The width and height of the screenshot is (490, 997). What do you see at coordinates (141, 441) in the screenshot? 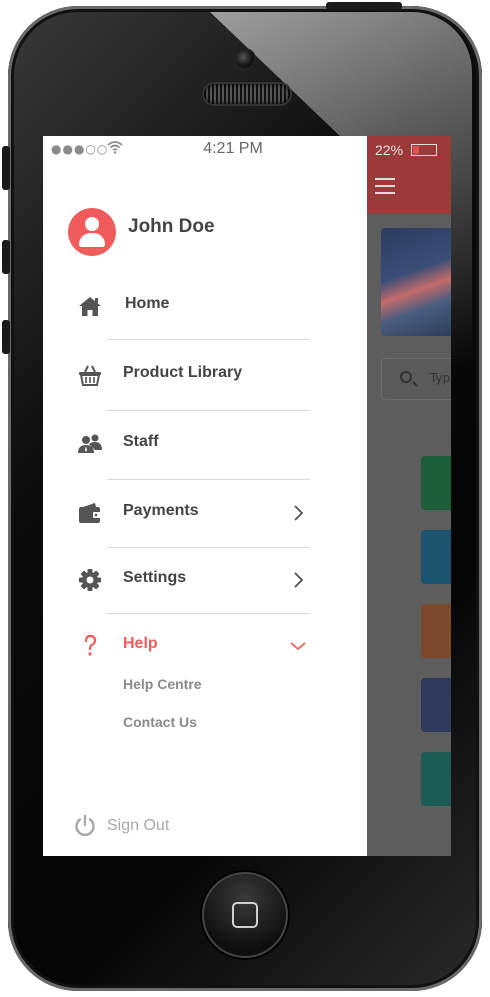
I see `menu-label-staff: Staff` at bounding box center [141, 441].